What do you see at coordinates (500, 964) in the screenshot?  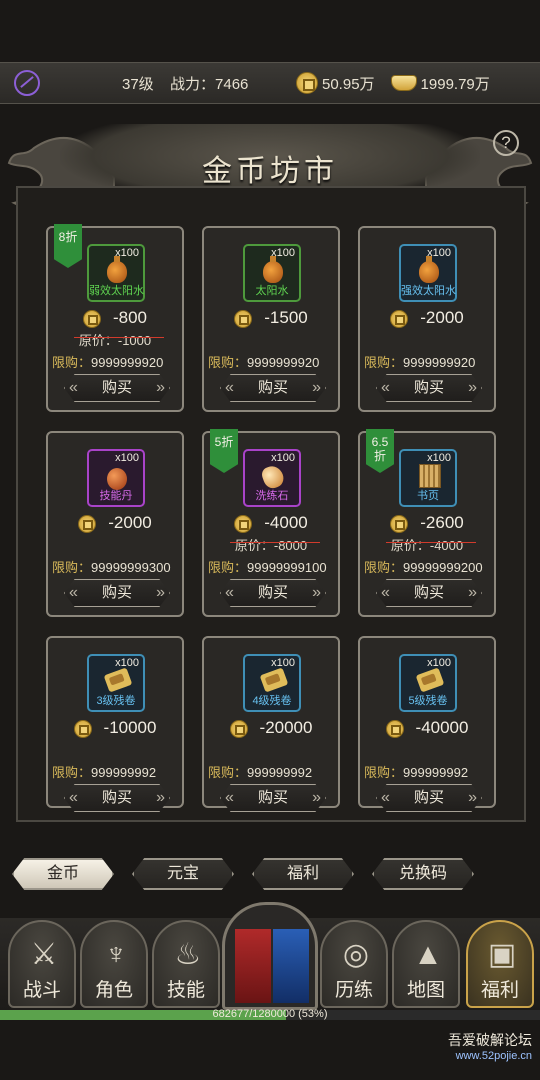 I see `nav-item-5: ▣ 福利` at bounding box center [500, 964].